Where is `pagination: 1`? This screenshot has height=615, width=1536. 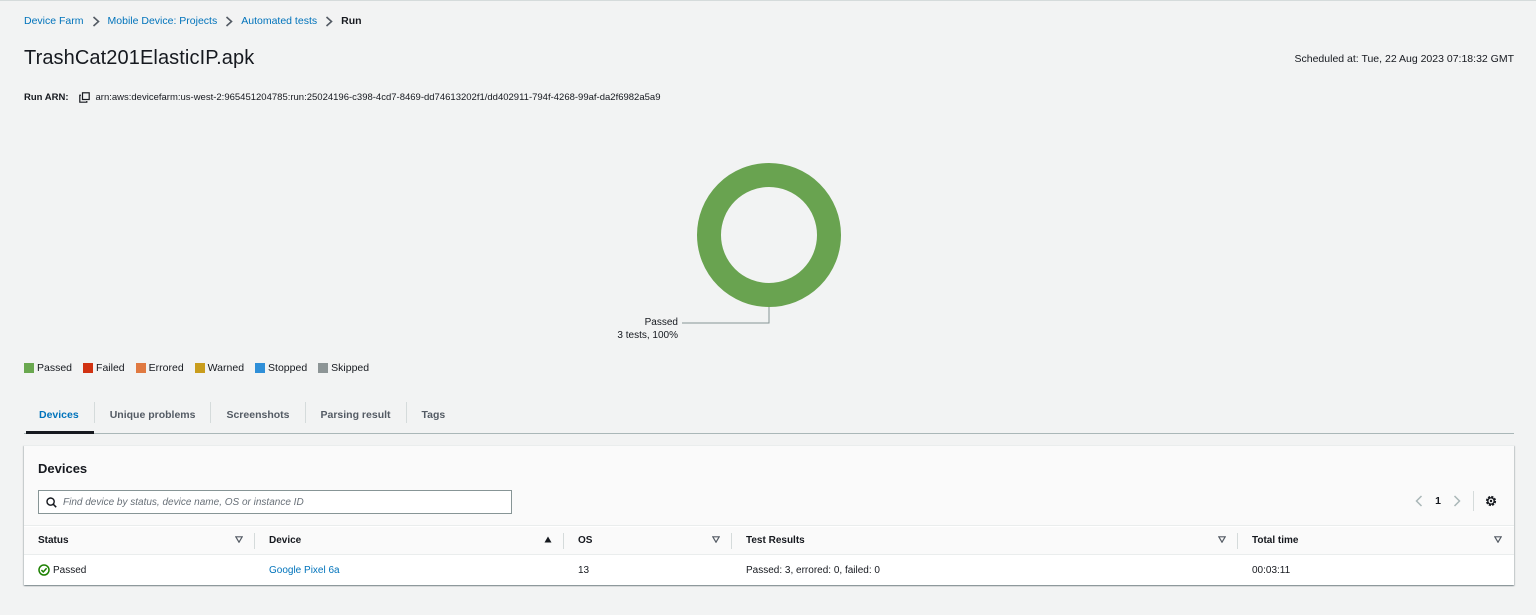 pagination: 1 is located at coordinates (1454, 501).